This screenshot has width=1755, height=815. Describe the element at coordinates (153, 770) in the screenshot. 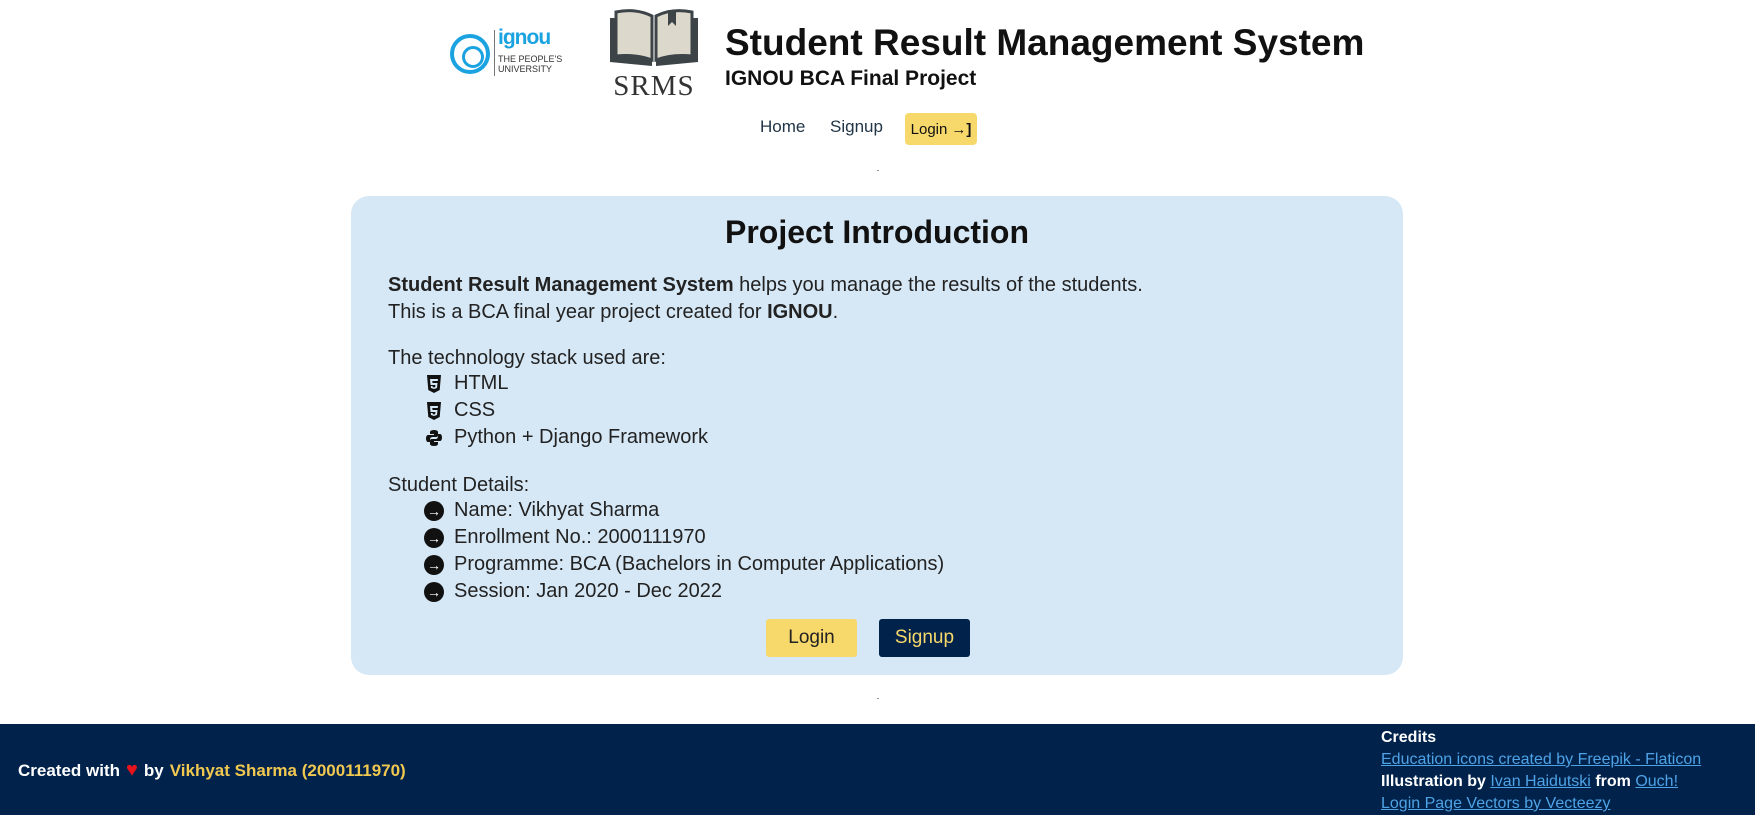

I see `by-text: by` at that location.